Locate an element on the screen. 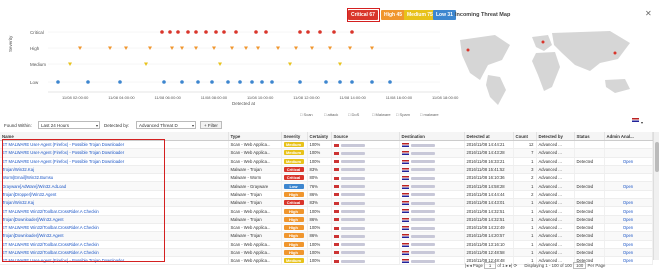  certainty-cell: 83% is located at coordinates (319, 170).